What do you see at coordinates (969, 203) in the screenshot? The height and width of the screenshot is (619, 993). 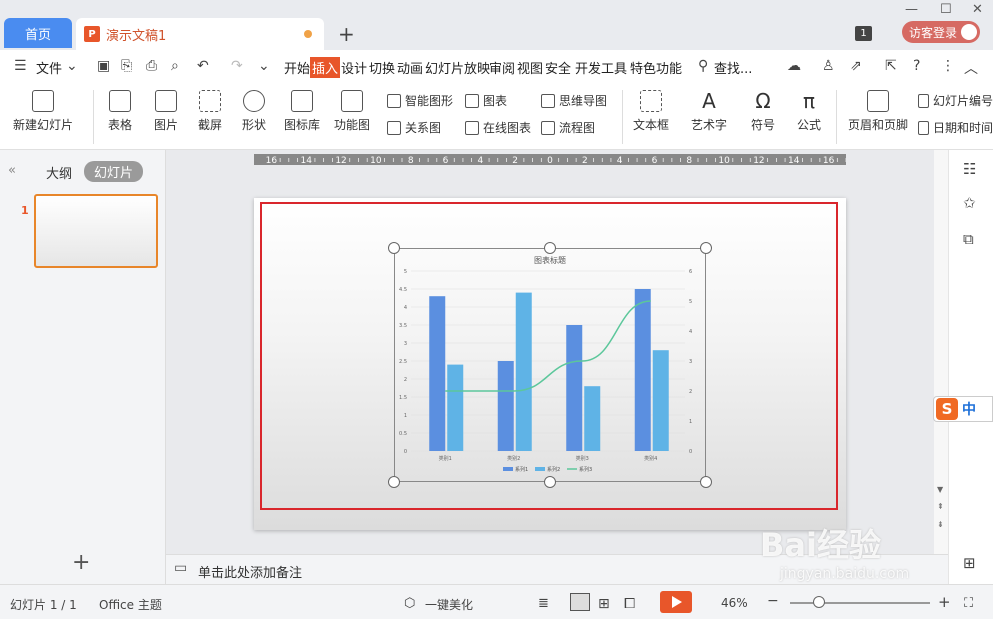 I see `animation-pane-icon: ✩` at bounding box center [969, 203].